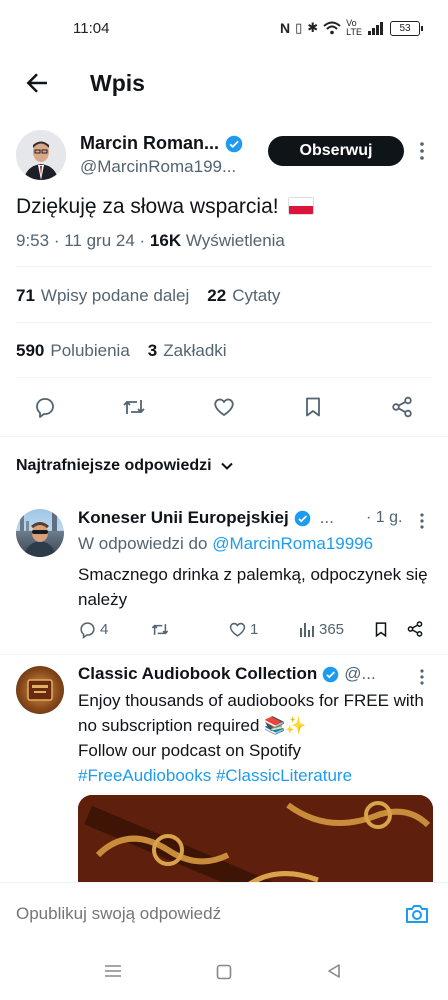 Image resolution: width=448 pixels, height=1000 pixels. I want to click on reply-repost-button, so click(160, 629).